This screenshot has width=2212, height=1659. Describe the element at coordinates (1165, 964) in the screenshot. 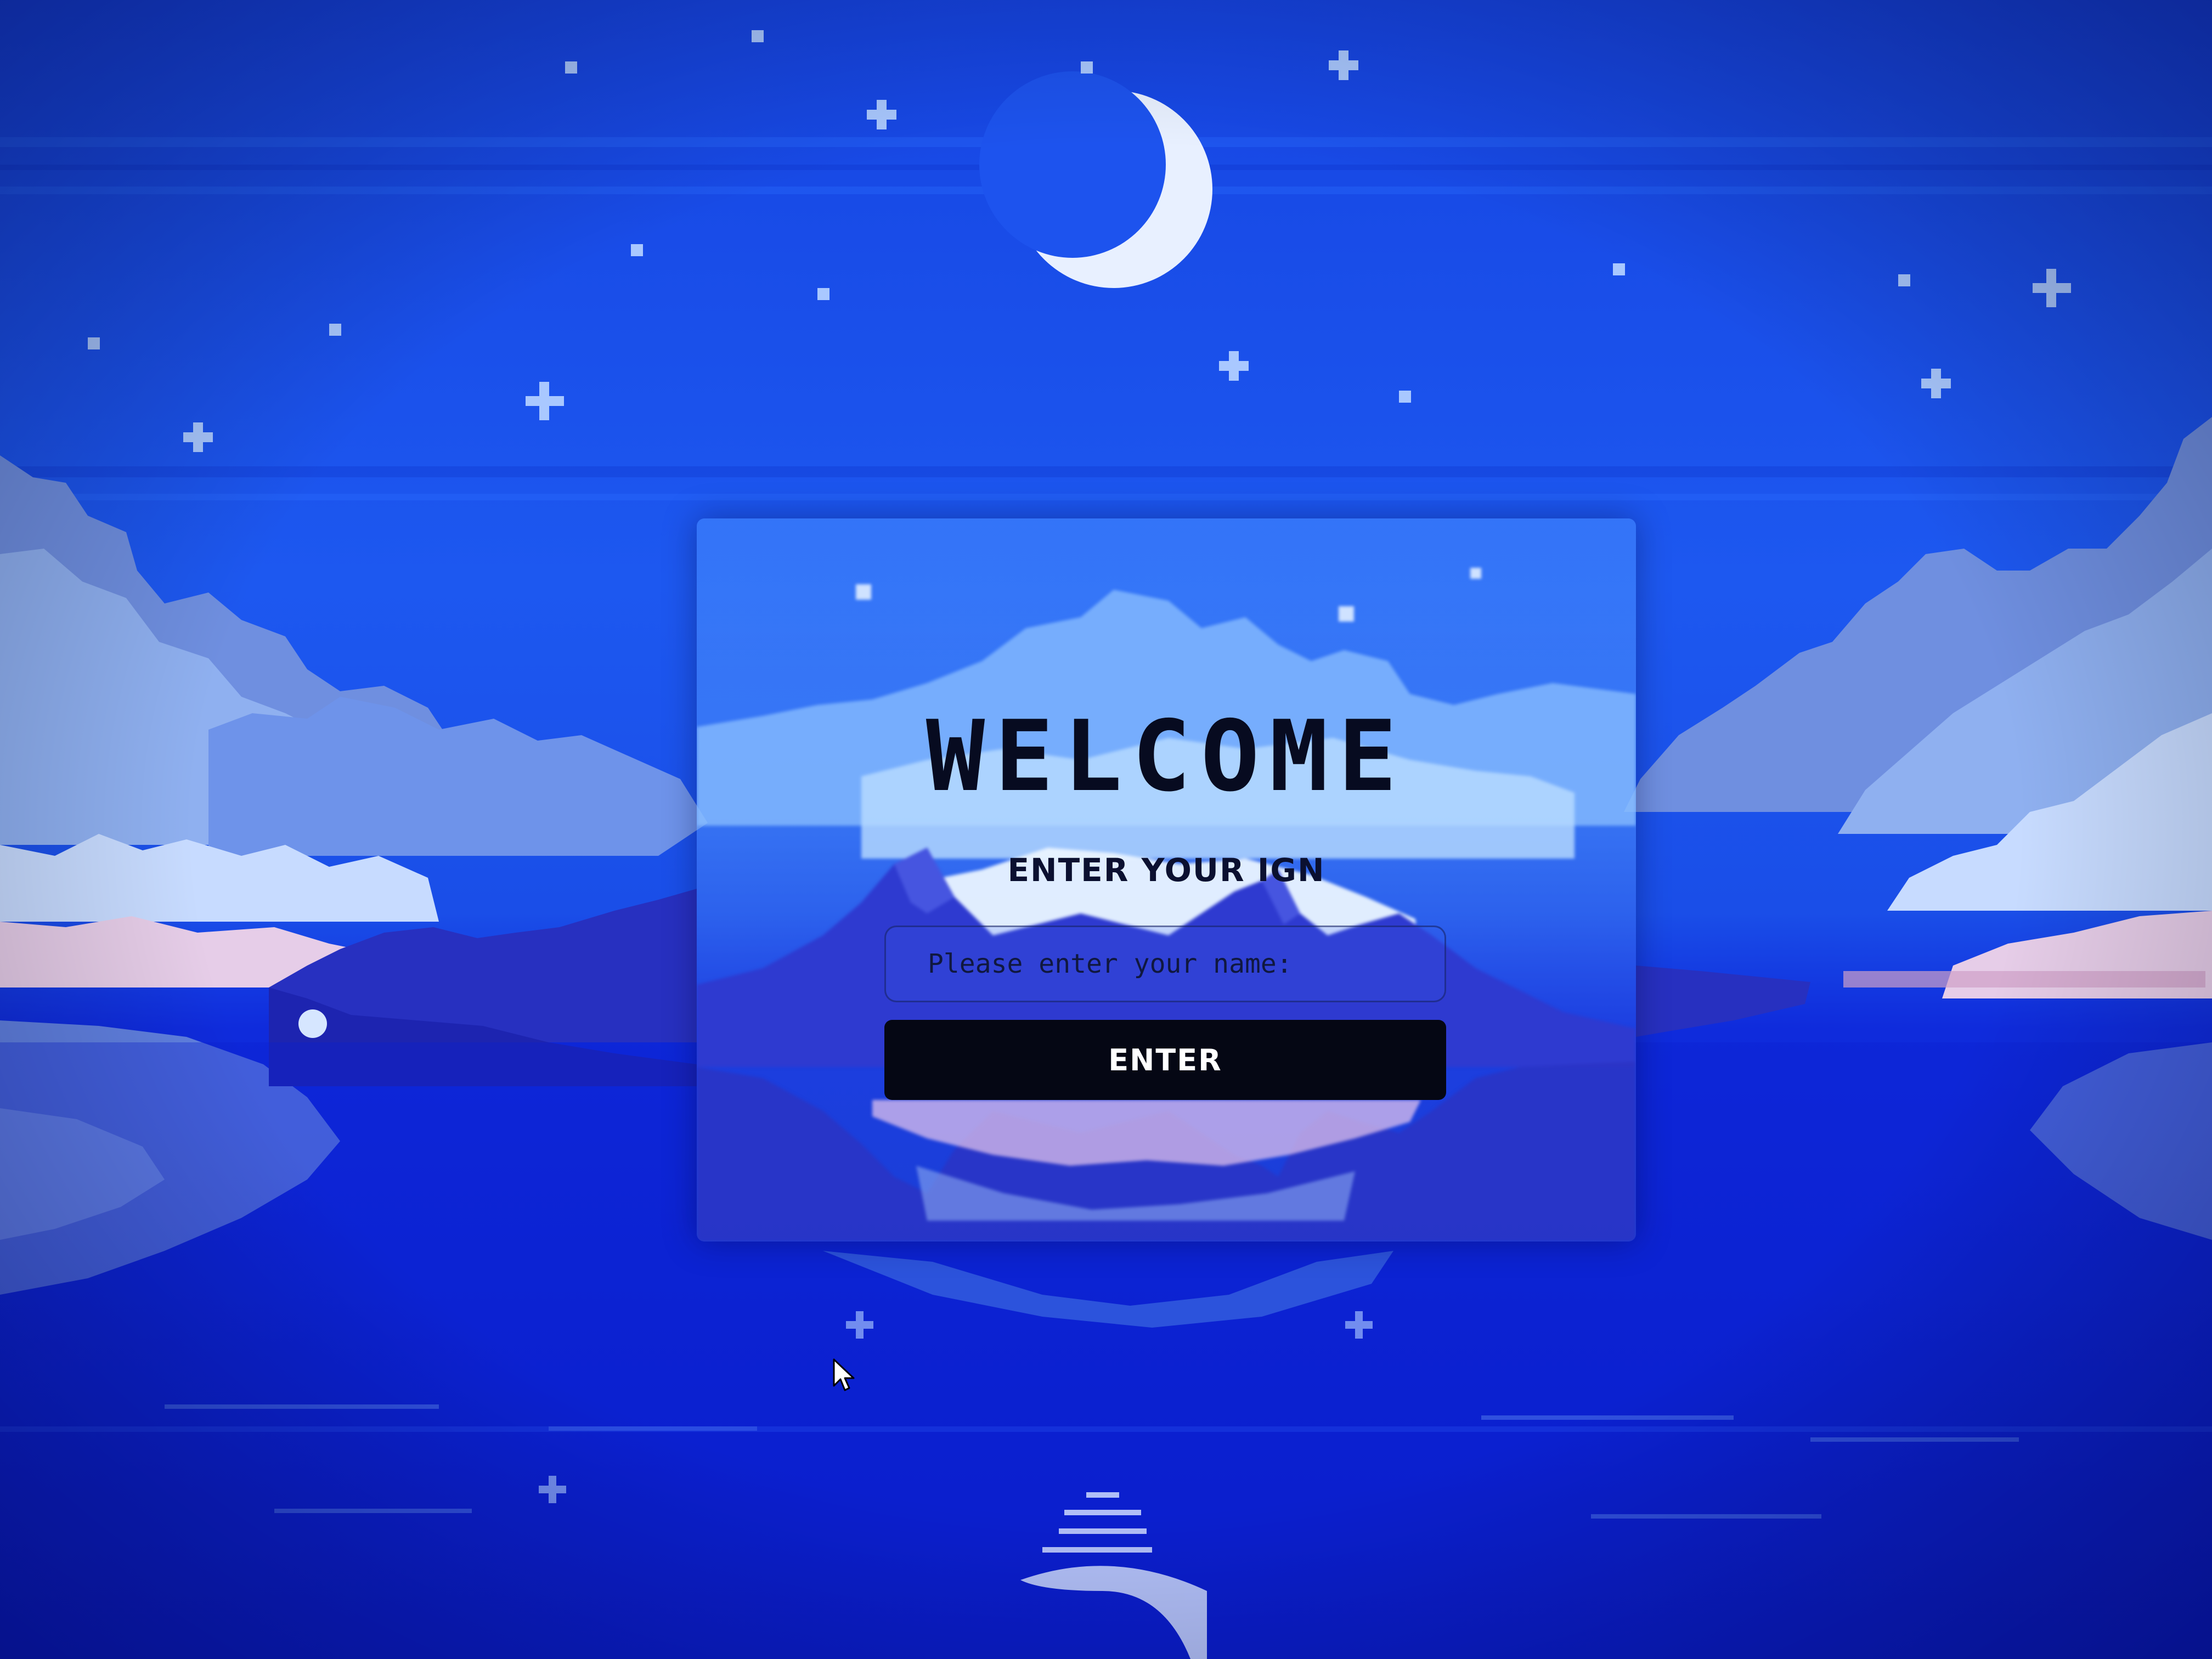

I see `name-input` at that location.